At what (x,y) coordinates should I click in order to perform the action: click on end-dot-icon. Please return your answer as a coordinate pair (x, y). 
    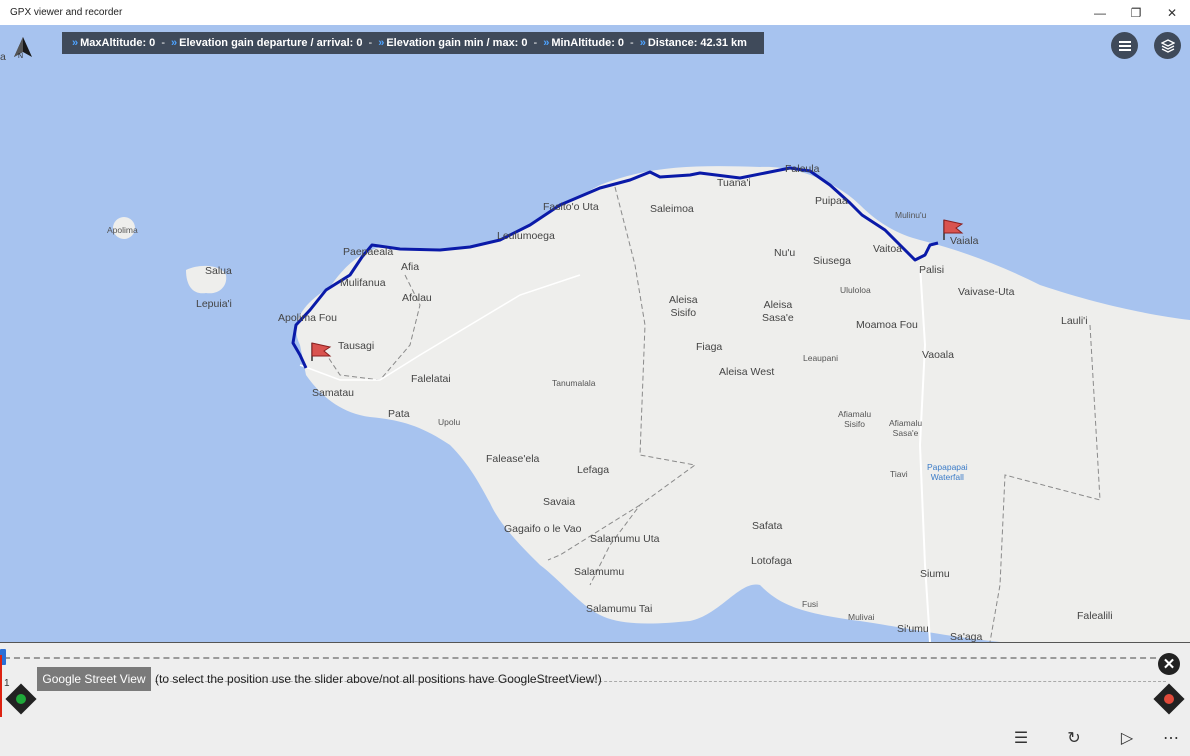
    Looking at the image, I should click on (1169, 699).